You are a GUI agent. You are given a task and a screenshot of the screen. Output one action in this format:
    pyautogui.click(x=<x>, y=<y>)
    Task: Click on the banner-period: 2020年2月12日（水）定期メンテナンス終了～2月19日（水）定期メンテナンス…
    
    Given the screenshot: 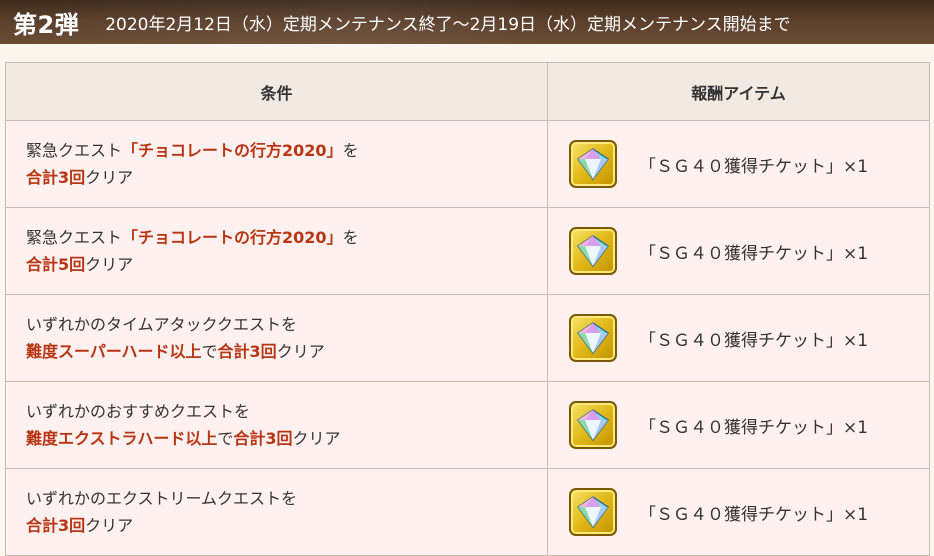 What is the action you would take?
    pyautogui.click(x=448, y=24)
    